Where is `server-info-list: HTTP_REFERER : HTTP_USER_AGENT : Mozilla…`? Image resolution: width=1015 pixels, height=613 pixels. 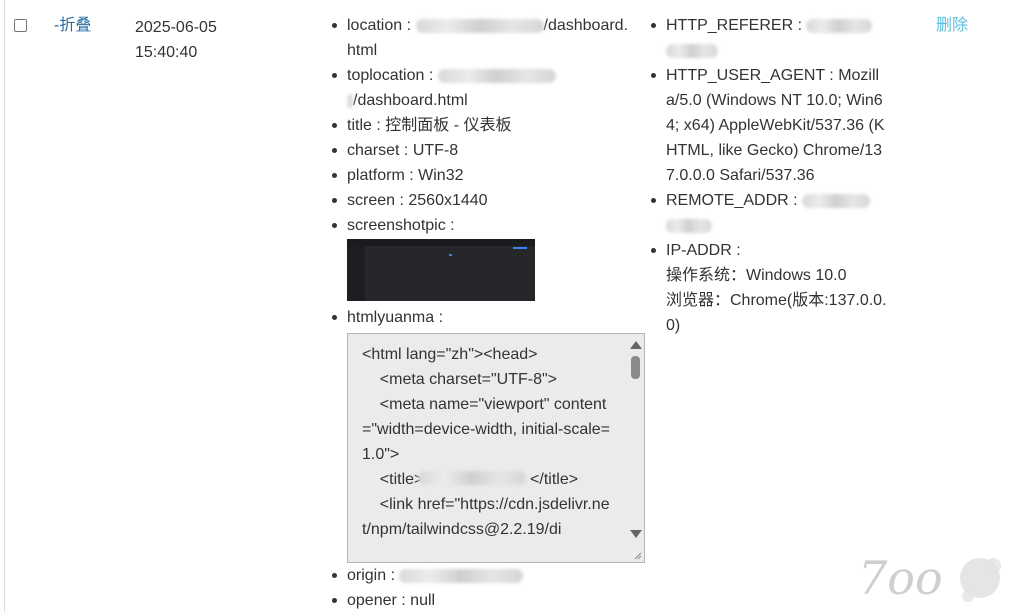
server-info-list: HTTP_REFERER : HTTP_USER_AGENT : Mozilla… is located at coordinates (769, 175).